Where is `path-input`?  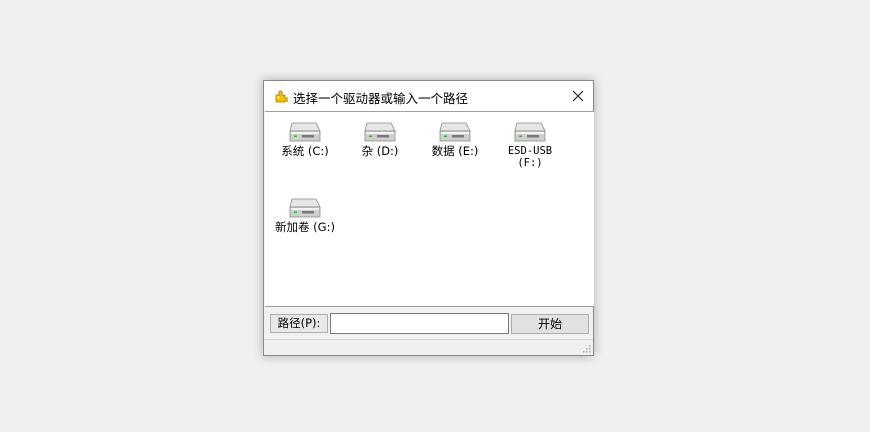 path-input is located at coordinates (419, 323).